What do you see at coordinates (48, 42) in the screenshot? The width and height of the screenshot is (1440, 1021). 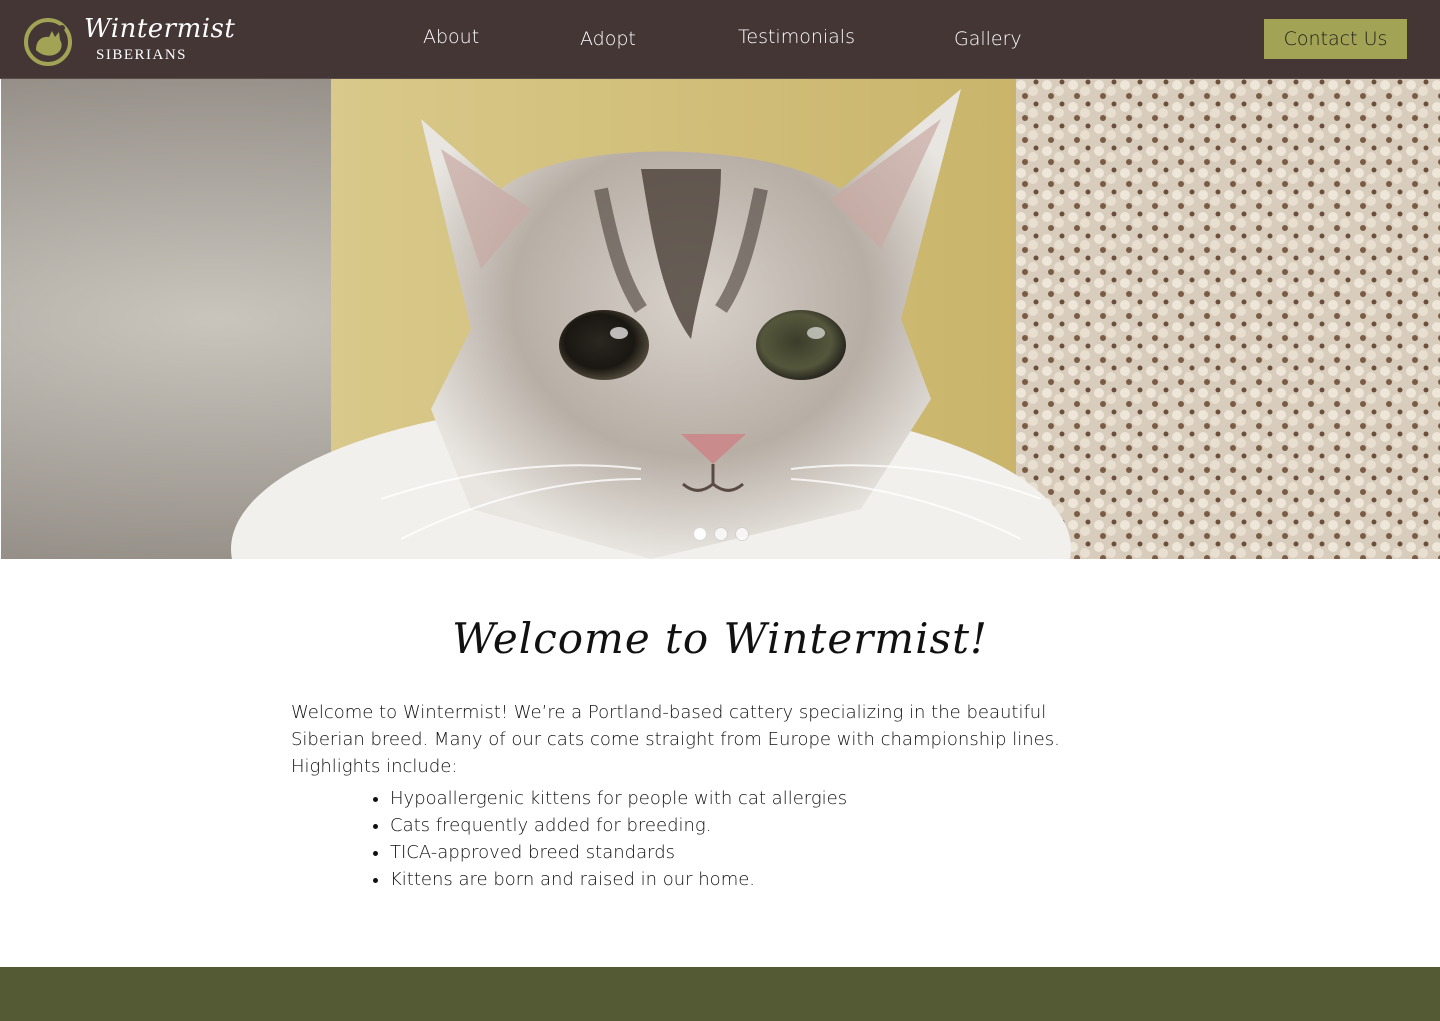 I see `cat-logo-icon` at bounding box center [48, 42].